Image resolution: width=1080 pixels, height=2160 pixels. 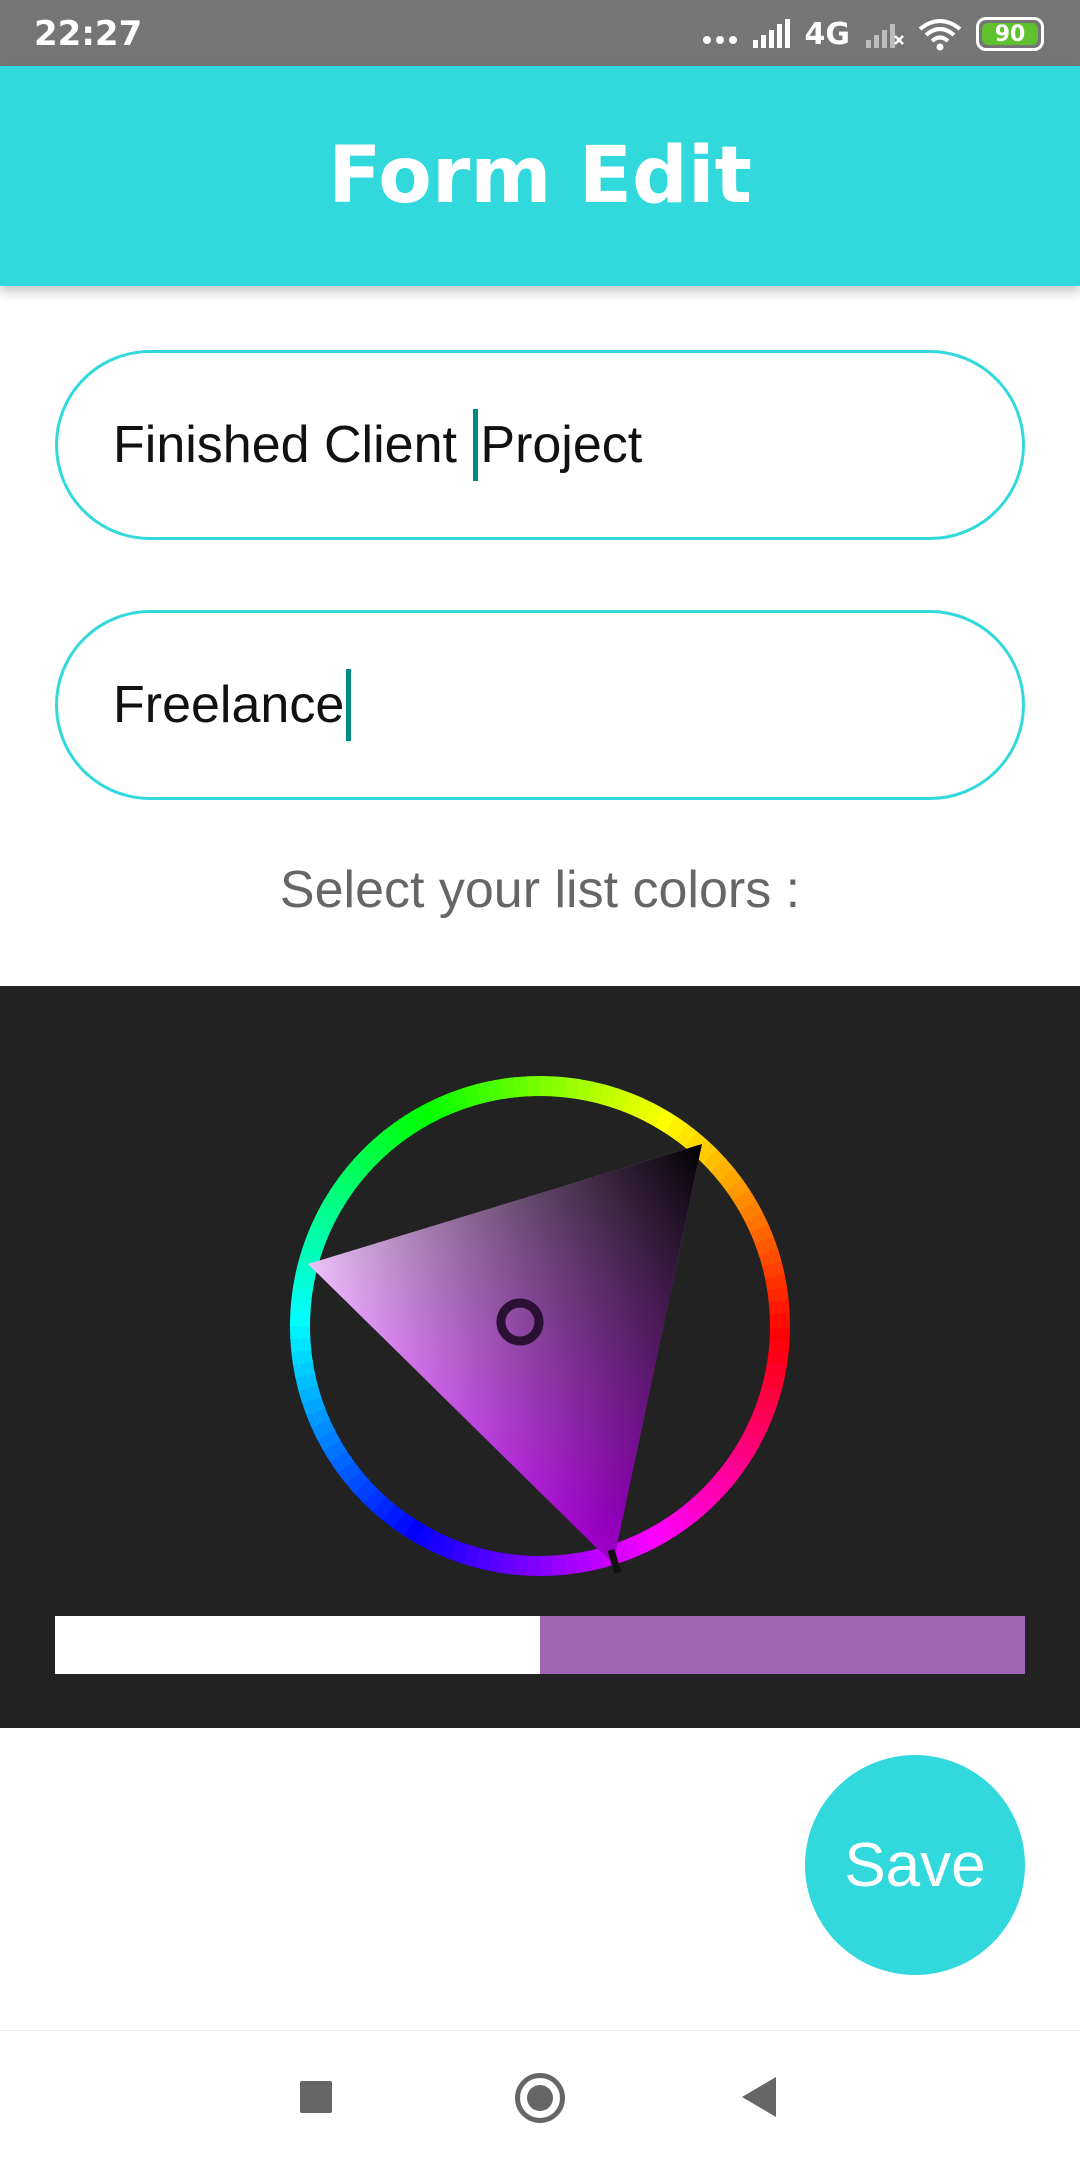 What do you see at coordinates (476, 445) in the screenshot?
I see `text-cursor` at bounding box center [476, 445].